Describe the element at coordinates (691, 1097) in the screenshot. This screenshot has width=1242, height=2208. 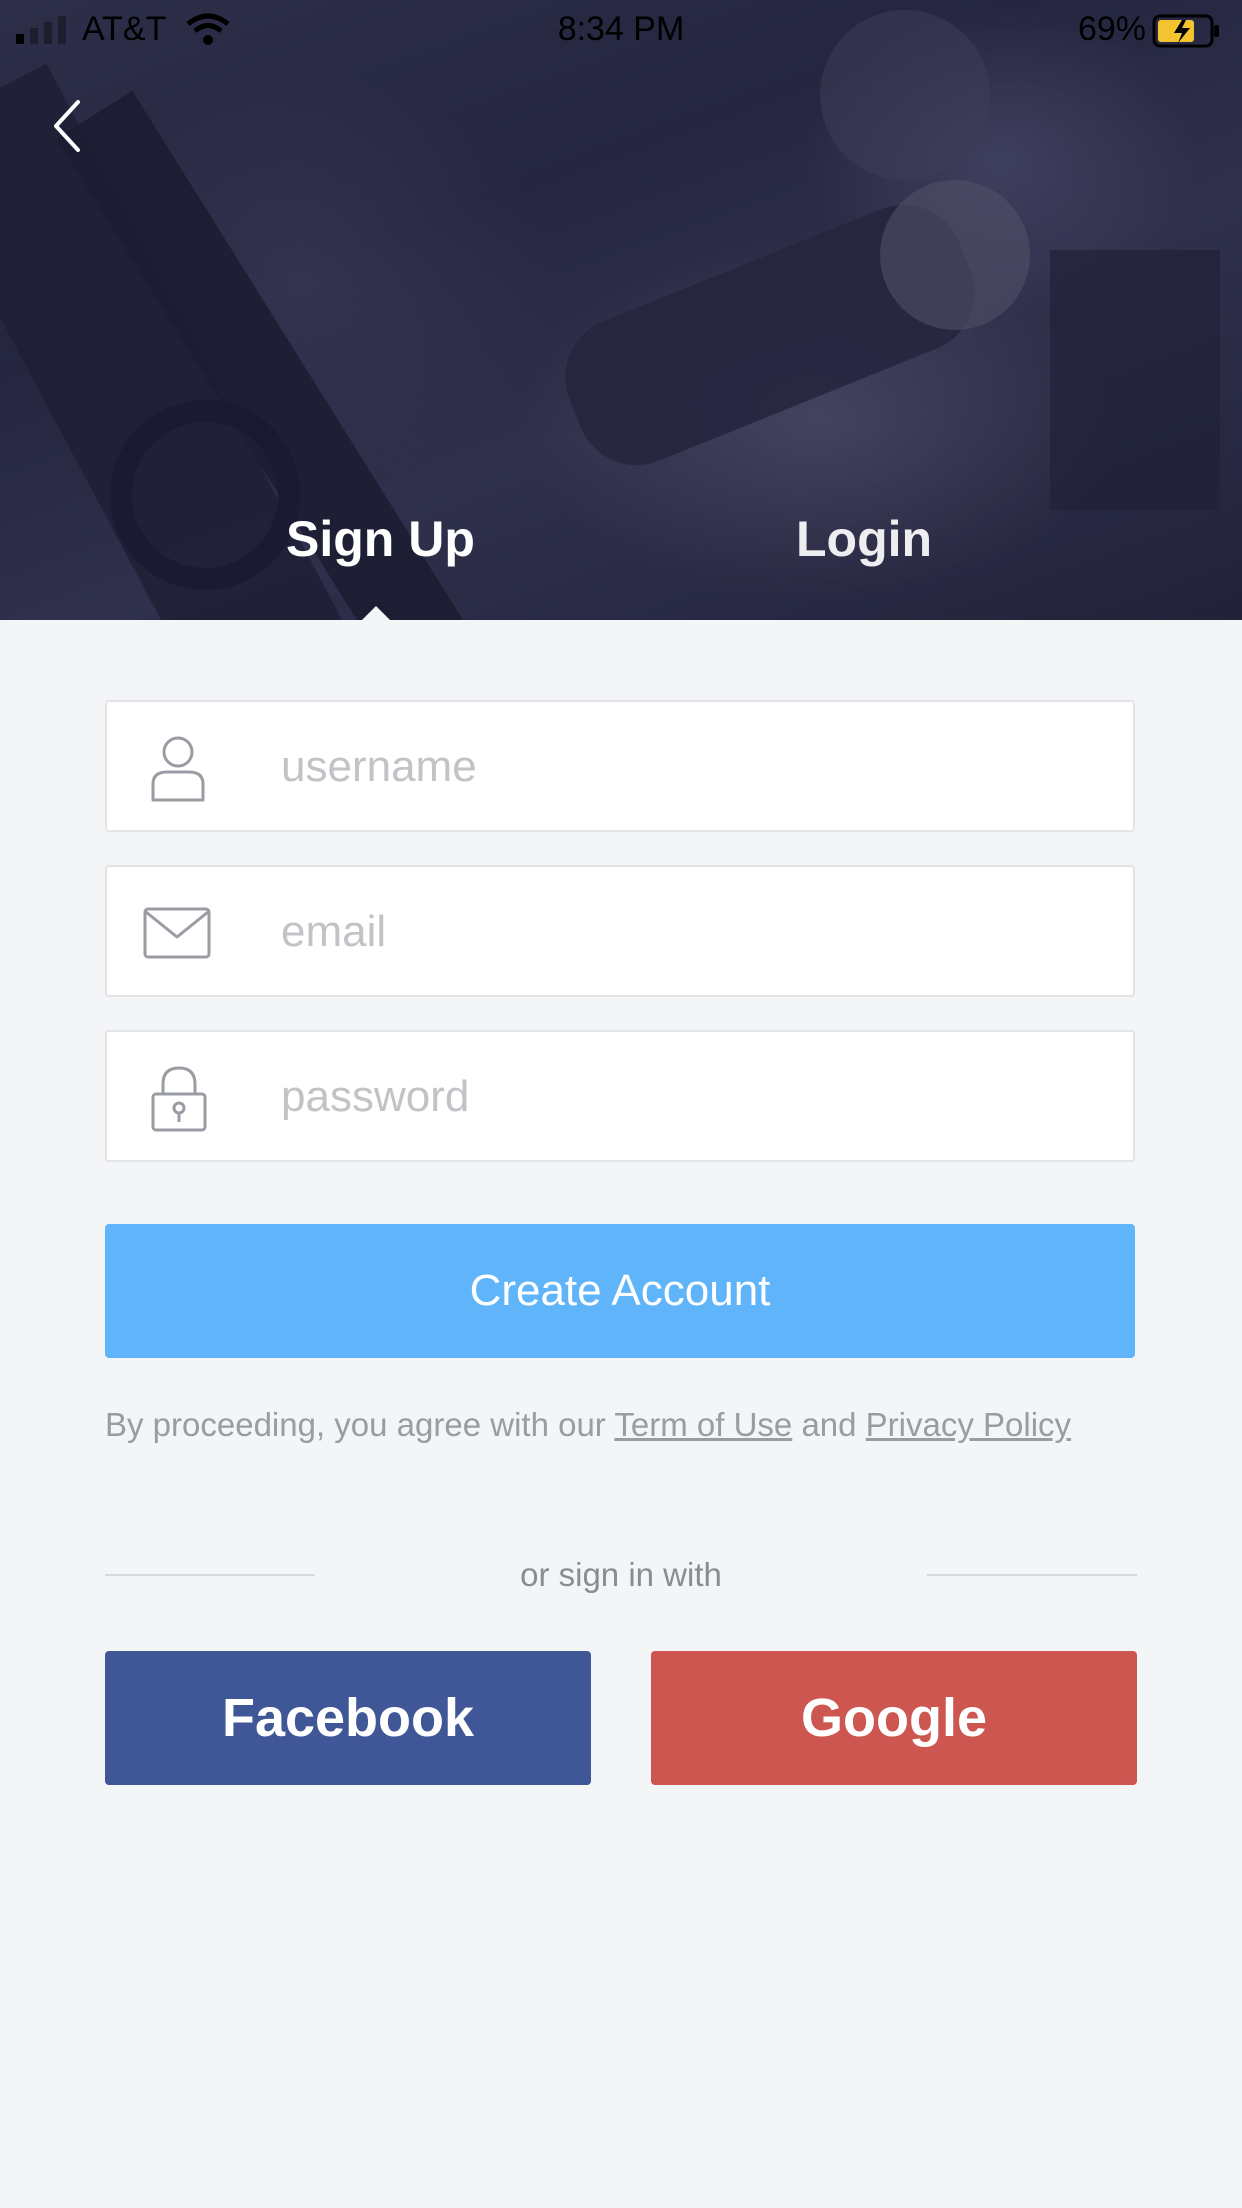
I see `password-input` at that location.